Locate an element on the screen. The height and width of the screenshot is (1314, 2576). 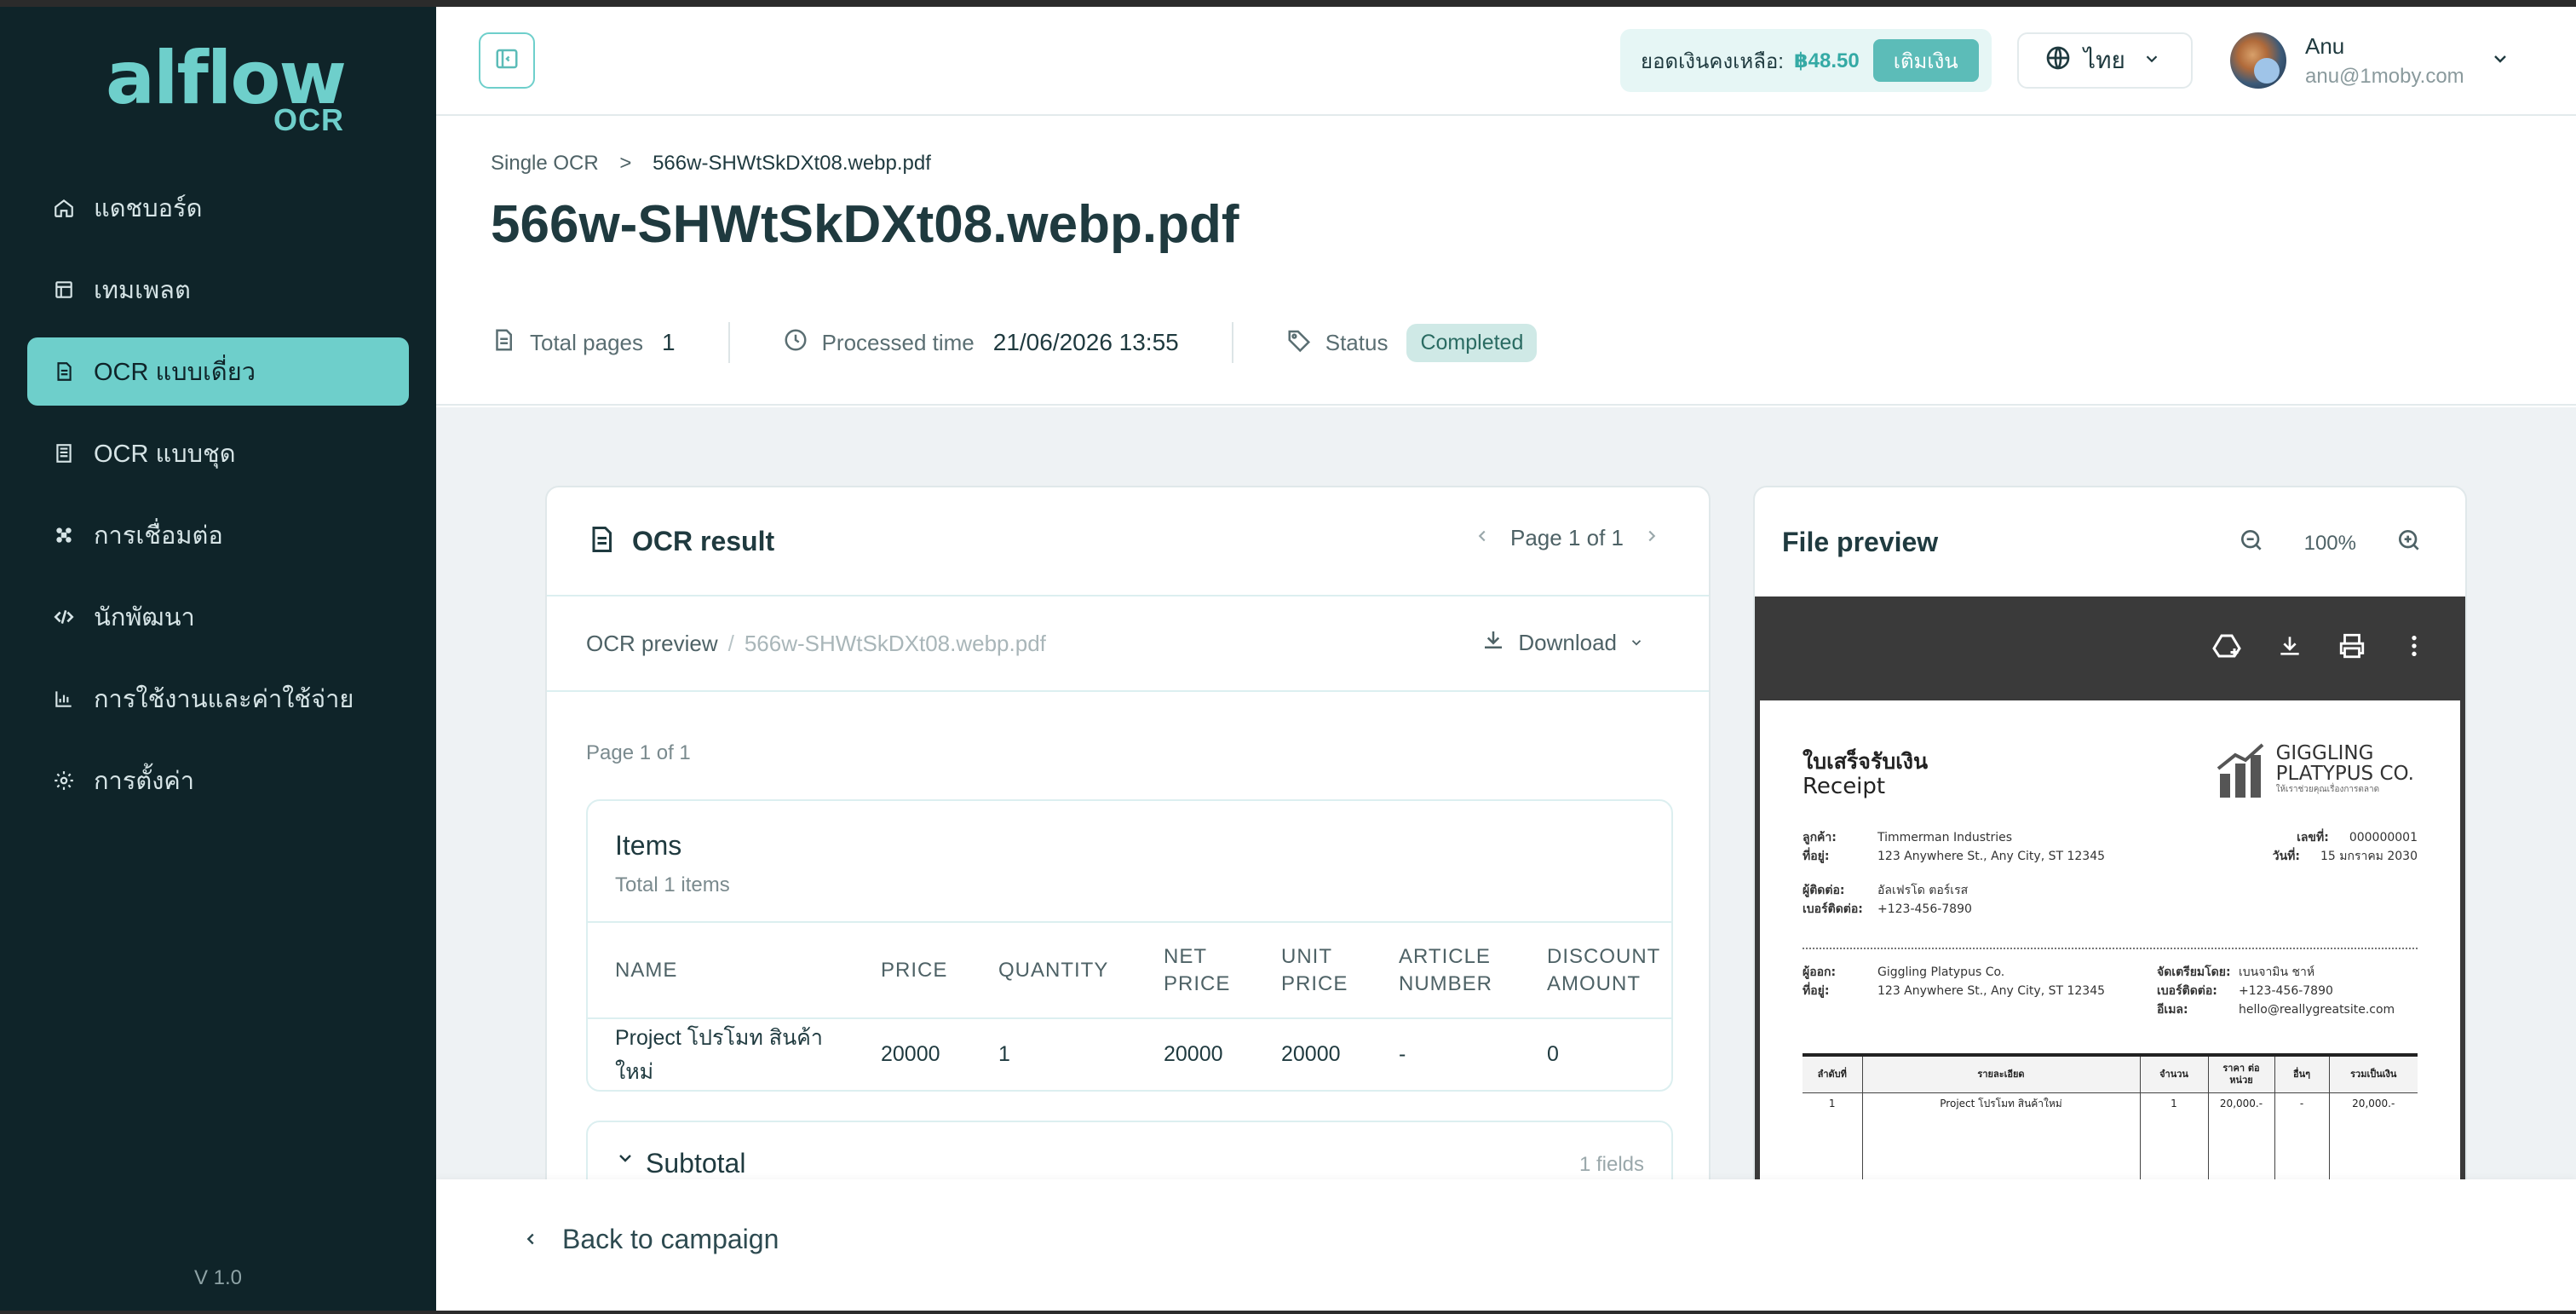
sidebar-item-single-ocr: OCR แบบเดี่ยว is located at coordinates (218, 372).